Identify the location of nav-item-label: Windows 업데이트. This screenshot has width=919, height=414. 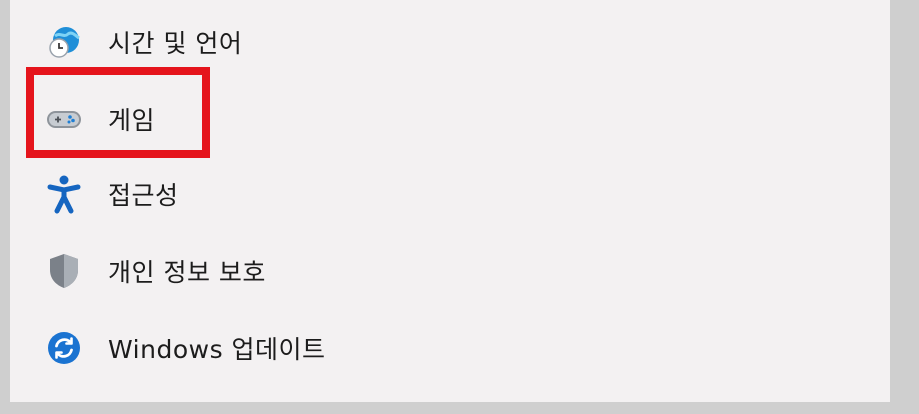
(217, 349).